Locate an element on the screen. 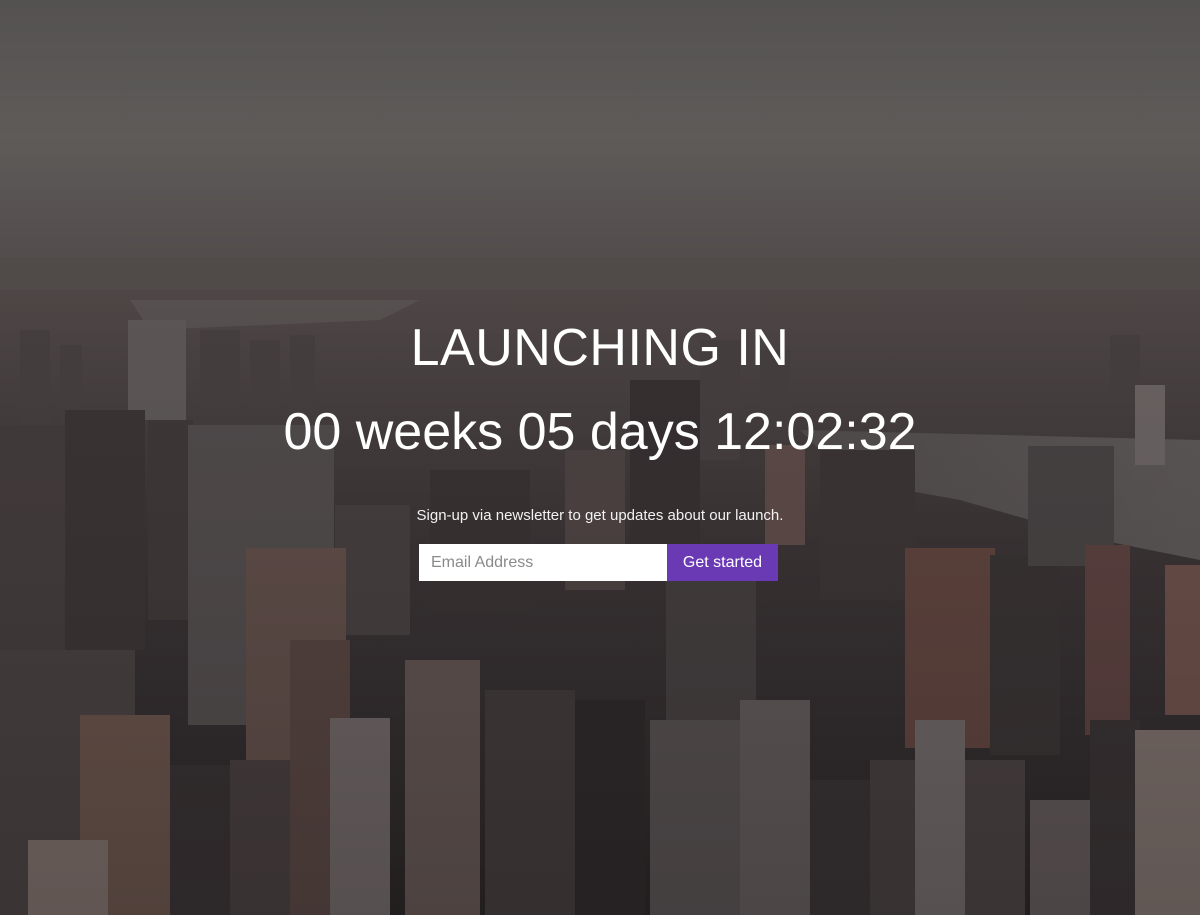 This screenshot has width=1200, height=915. countdown-timer: 00 weeks 05 days 12:02:32 is located at coordinates (600, 432).